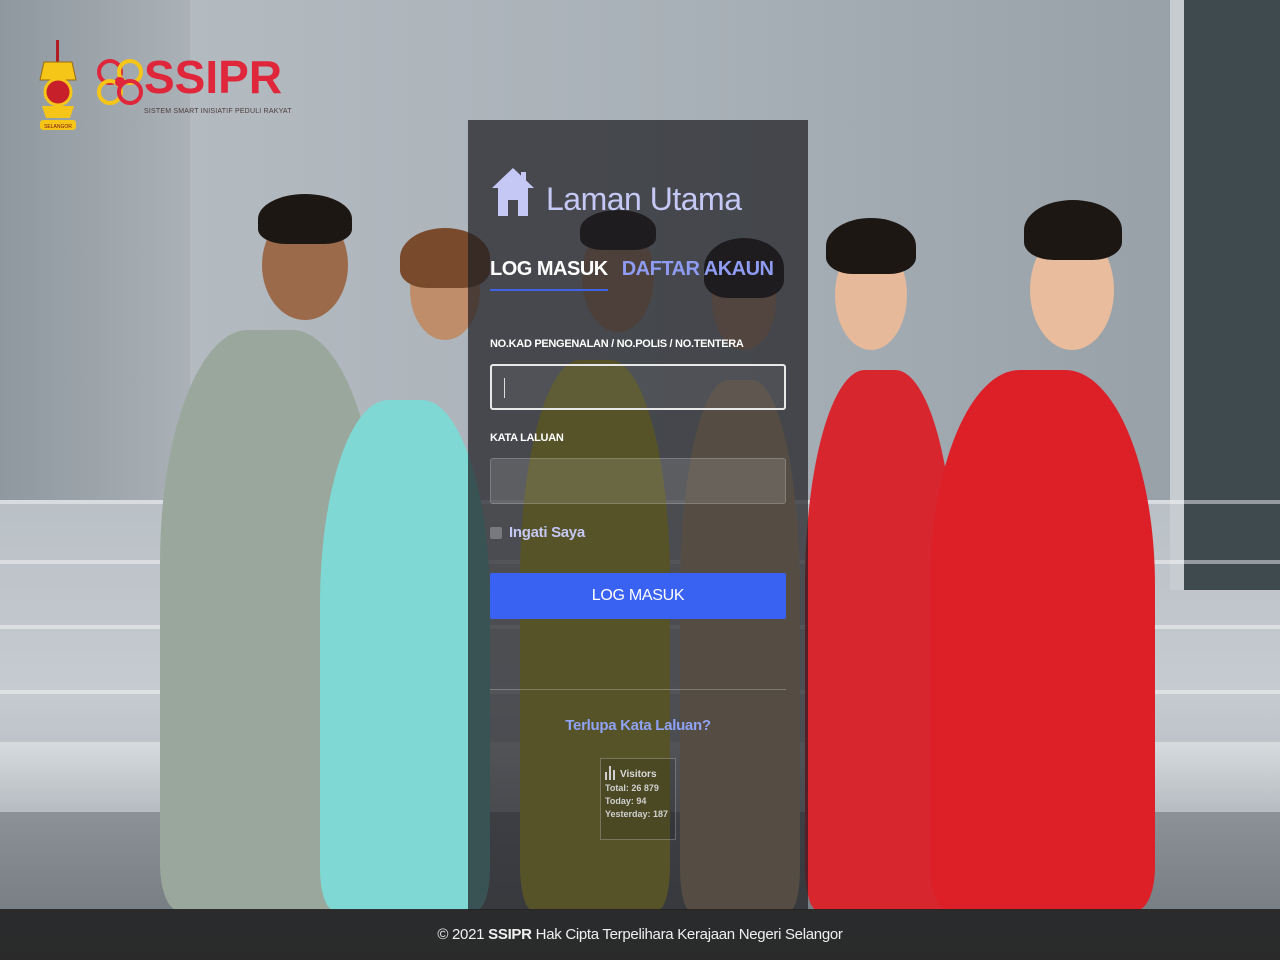  I want to click on password-input, so click(638, 481).